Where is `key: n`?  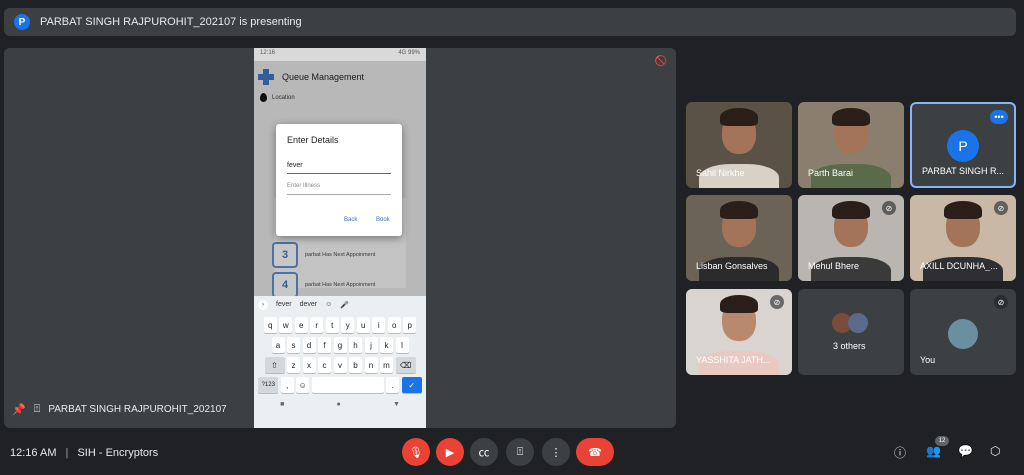
key: n is located at coordinates (371, 365).